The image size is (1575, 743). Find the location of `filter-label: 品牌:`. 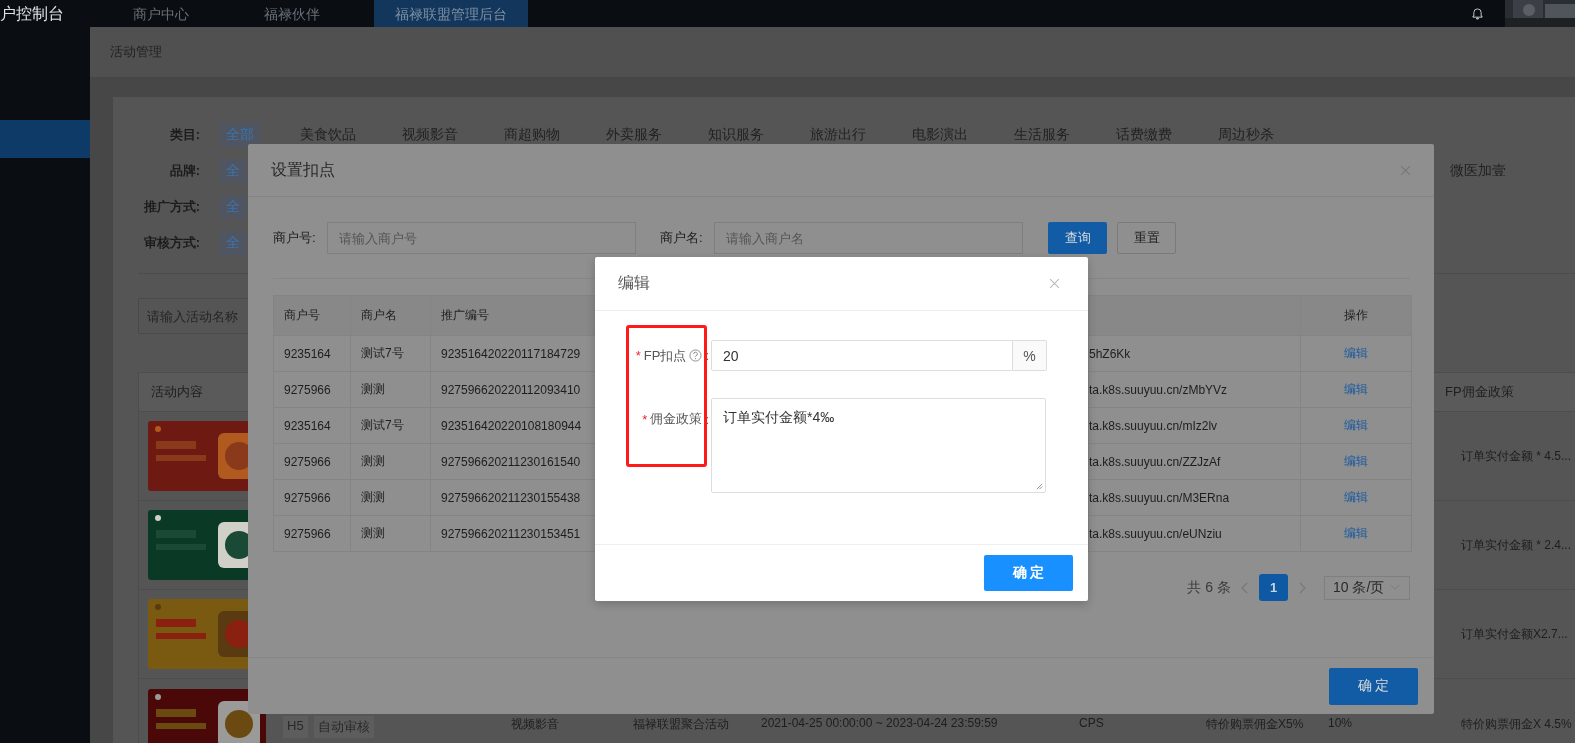

filter-label: 品牌: is located at coordinates (184, 171).